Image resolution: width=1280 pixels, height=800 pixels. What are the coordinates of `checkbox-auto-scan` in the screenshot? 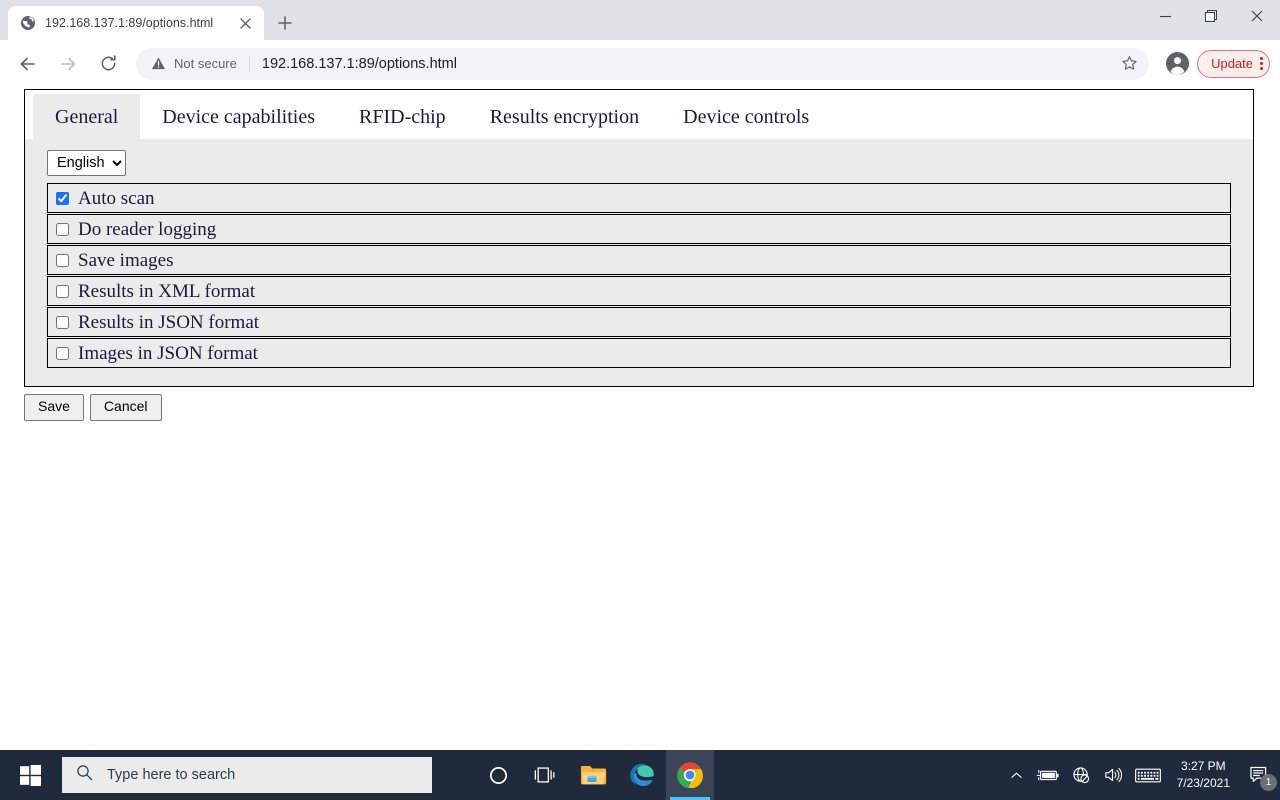 It's located at (62, 198).